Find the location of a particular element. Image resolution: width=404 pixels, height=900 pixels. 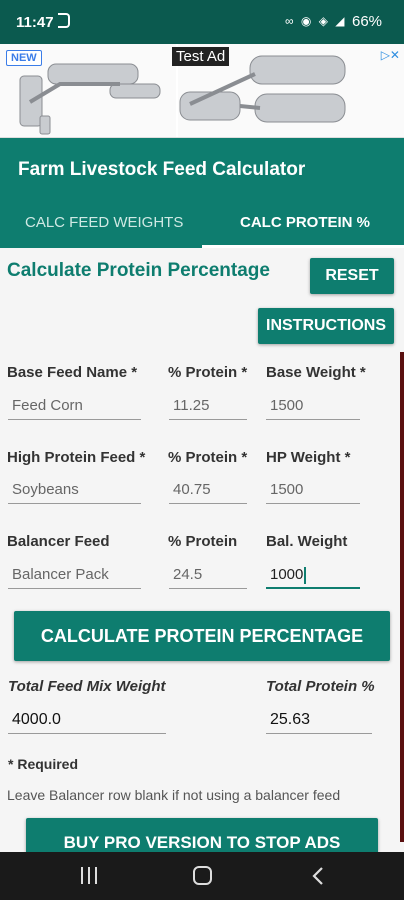

ad-new-badge: NEW is located at coordinates (24, 58).